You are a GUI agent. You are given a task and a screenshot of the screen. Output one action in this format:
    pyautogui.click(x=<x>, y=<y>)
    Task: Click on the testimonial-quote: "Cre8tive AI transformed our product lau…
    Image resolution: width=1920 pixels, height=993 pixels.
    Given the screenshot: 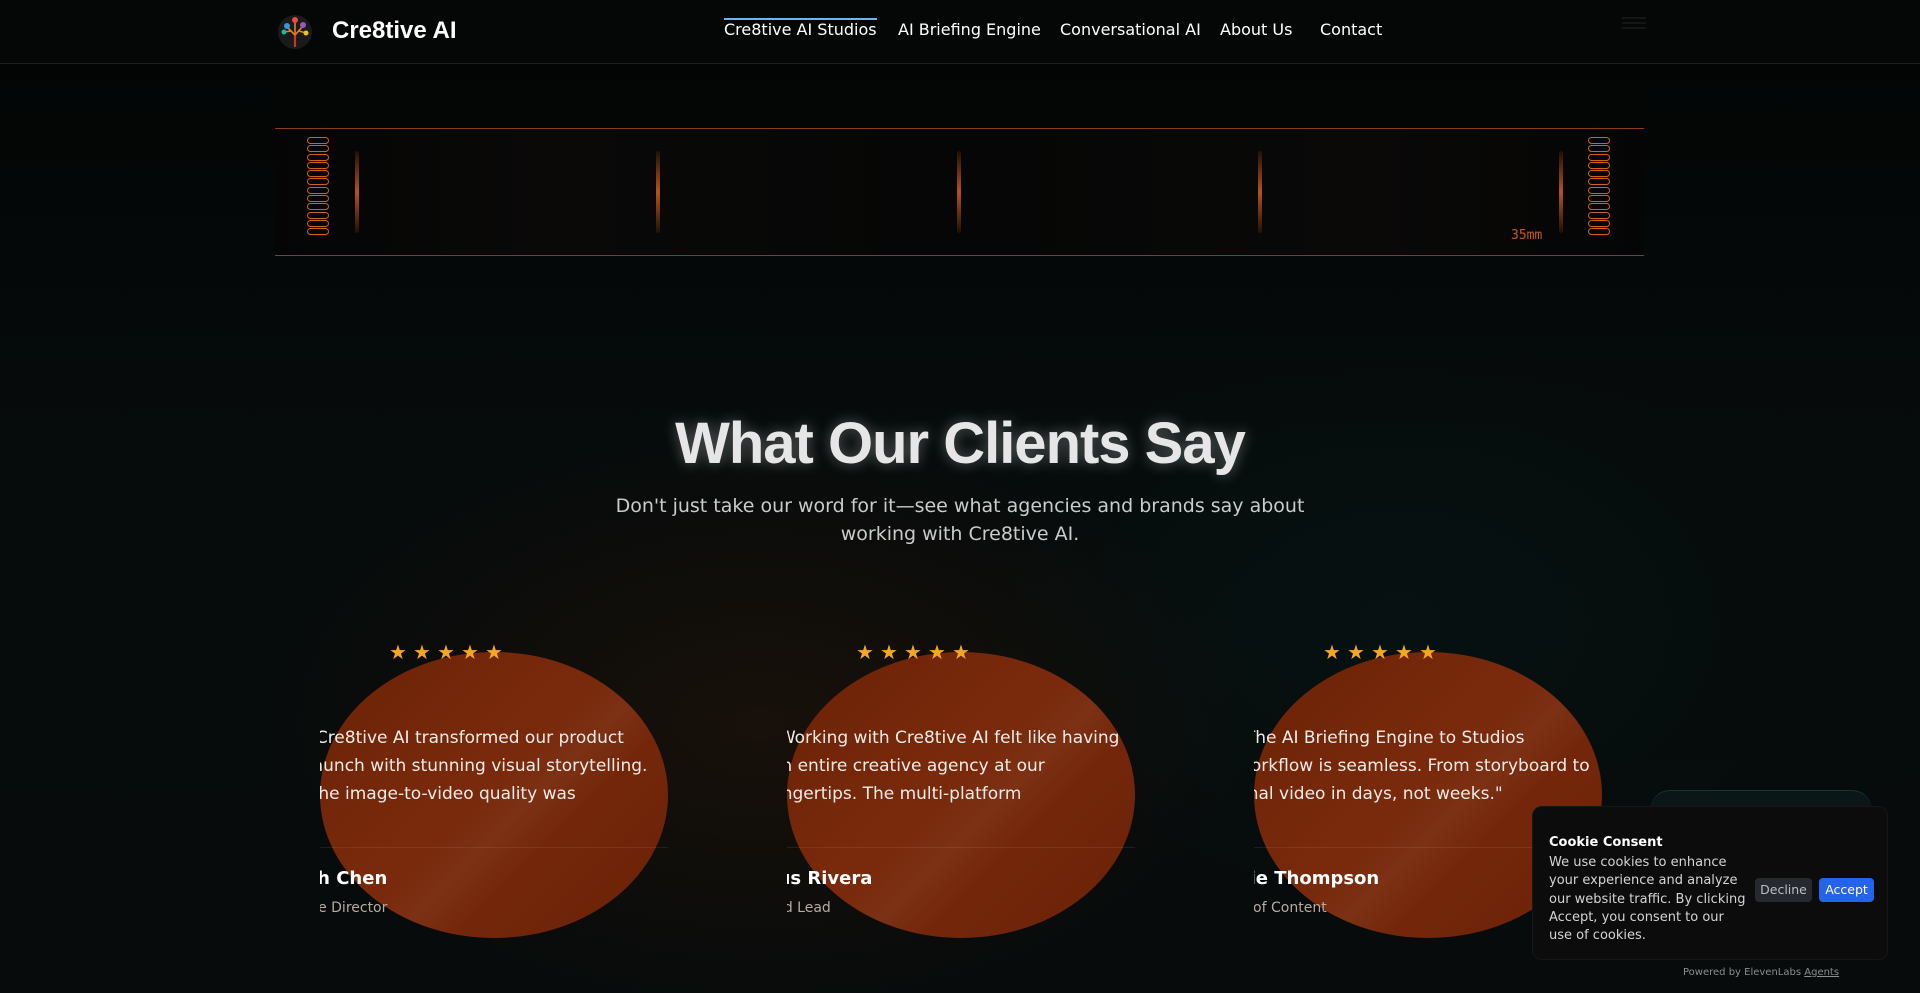 What is the action you would take?
    pyautogui.click(x=484, y=771)
    